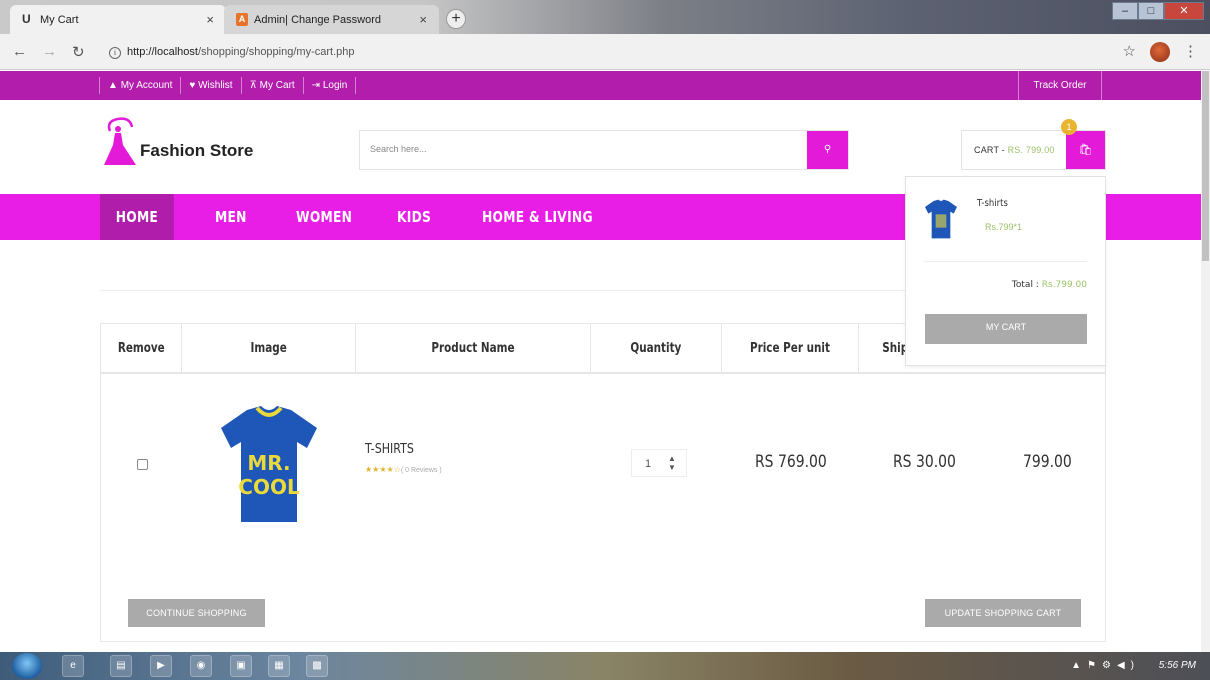 The width and height of the screenshot is (1210, 680). I want to click on quantity-stepper: 1 ▲ ▼, so click(659, 463).